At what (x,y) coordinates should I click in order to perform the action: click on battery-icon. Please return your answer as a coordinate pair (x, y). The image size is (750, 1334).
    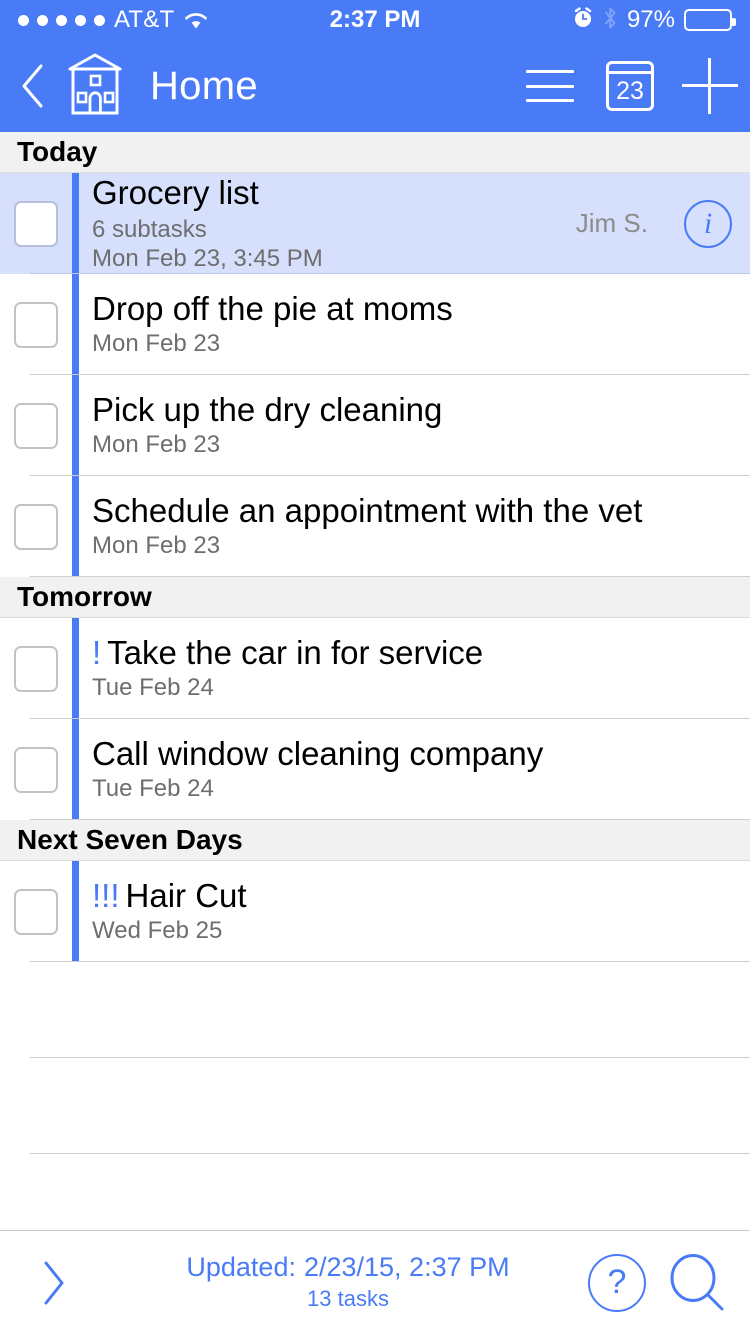
    Looking at the image, I should click on (710, 20).